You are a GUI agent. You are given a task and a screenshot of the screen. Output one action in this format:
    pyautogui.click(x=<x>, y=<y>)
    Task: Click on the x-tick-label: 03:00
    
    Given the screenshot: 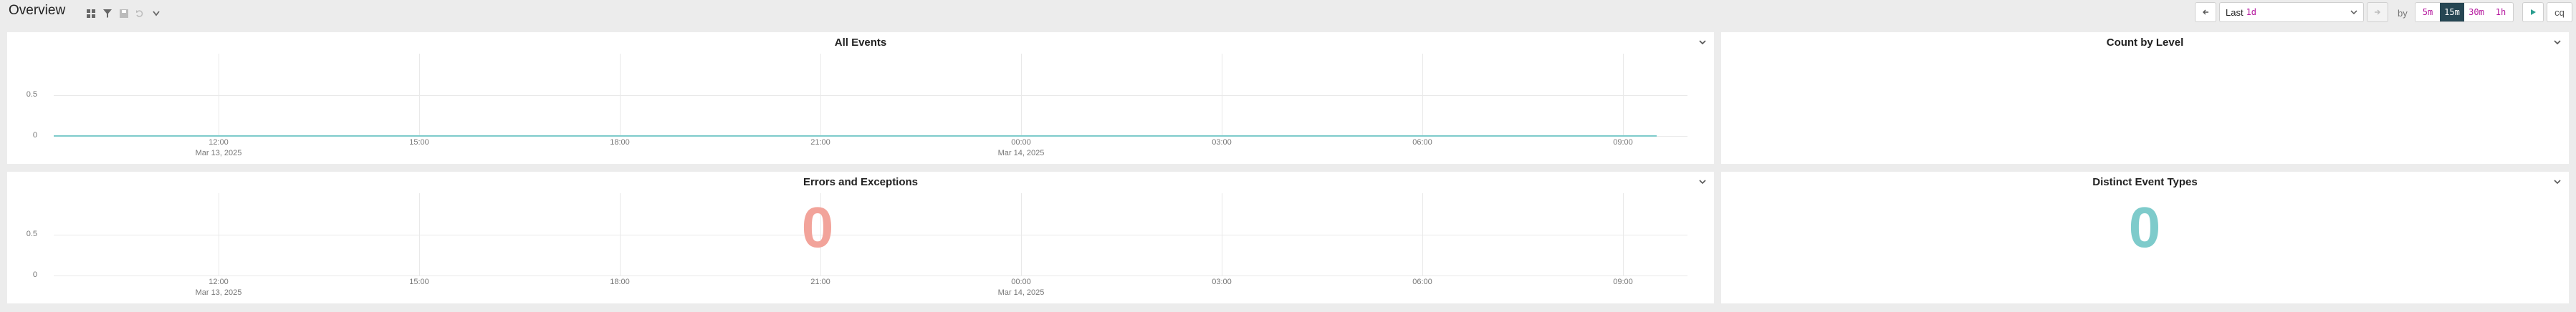 What is the action you would take?
    pyautogui.click(x=1222, y=282)
    